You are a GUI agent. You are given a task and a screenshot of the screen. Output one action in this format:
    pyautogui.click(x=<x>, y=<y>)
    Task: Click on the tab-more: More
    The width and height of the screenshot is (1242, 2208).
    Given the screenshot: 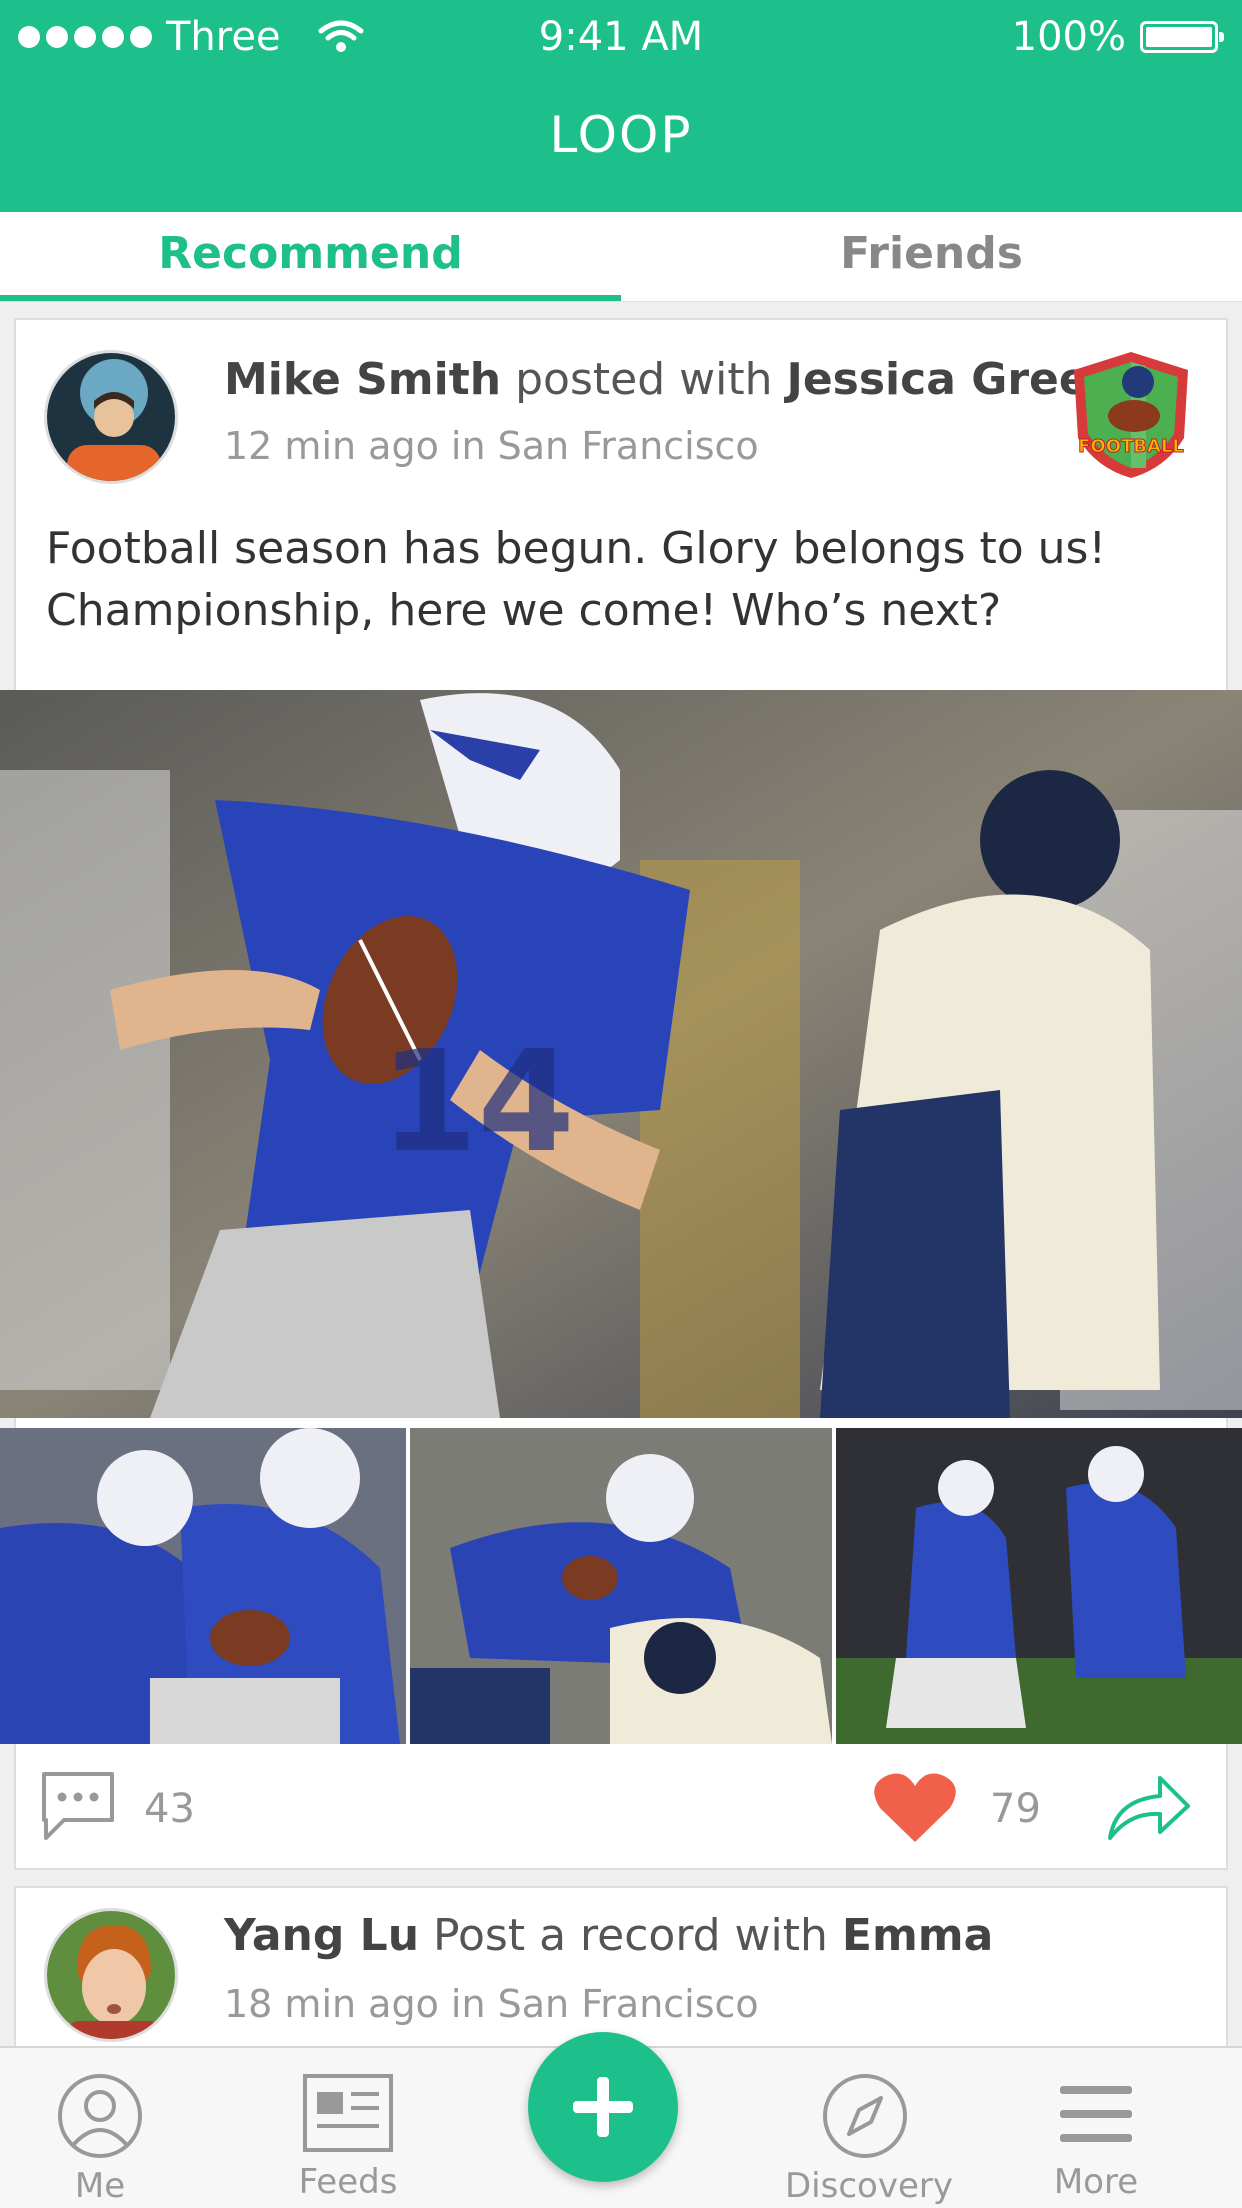 What is the action you would take?
    pyautogui.click(x=1096, y=2137)
    